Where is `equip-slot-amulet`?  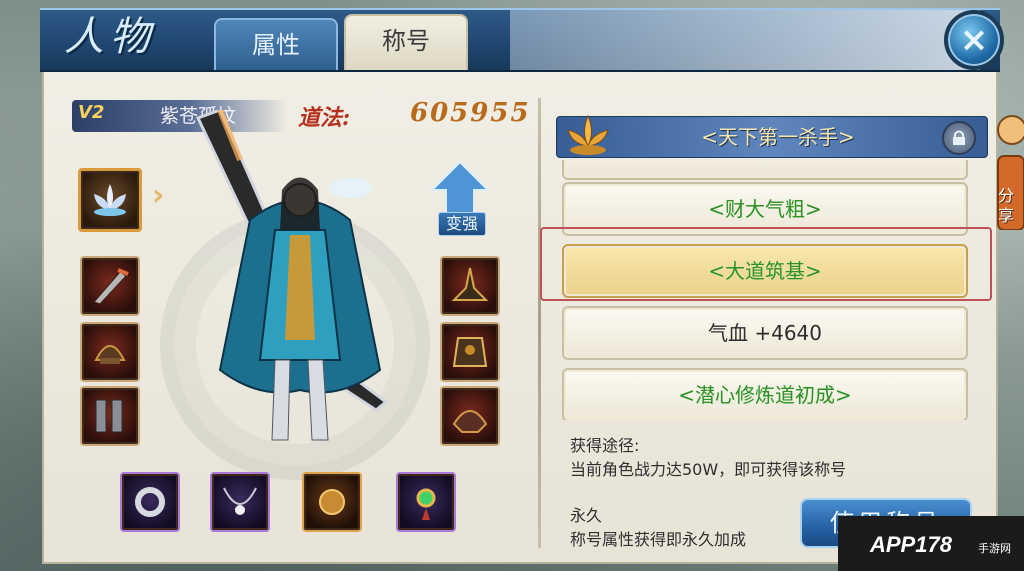
equip-slot-amulet is located at coordinates (332, 502).